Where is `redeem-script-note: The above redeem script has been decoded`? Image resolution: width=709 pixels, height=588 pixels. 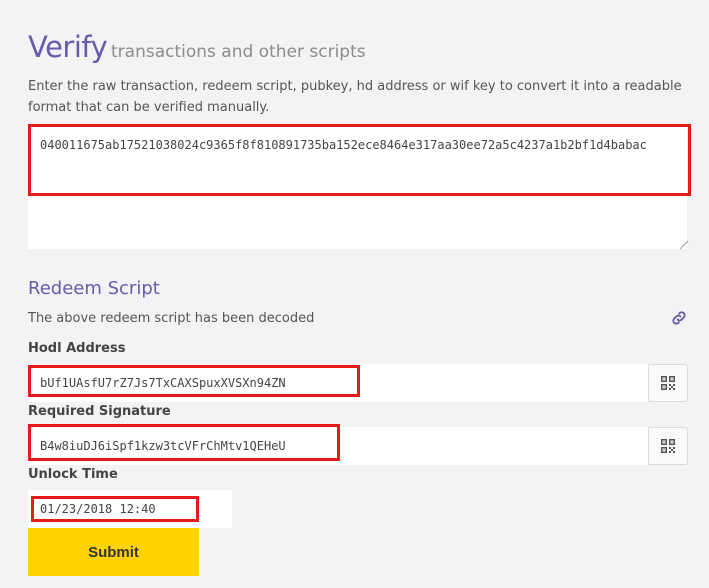 redeem-script-note: The above redeem script has been decoded is located at coordinates (171, 318).